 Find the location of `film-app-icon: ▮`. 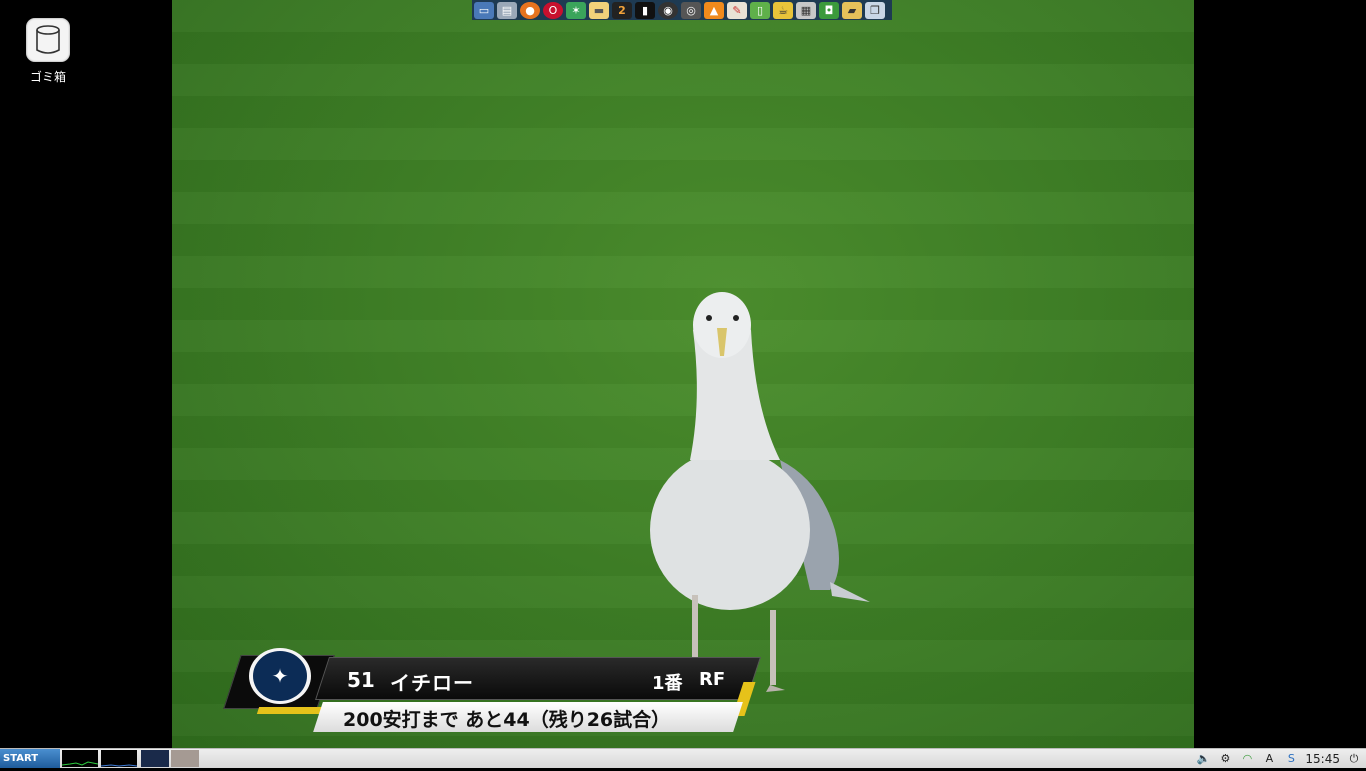

film-app-icon: ▮ is located at coordinates (645, 10).